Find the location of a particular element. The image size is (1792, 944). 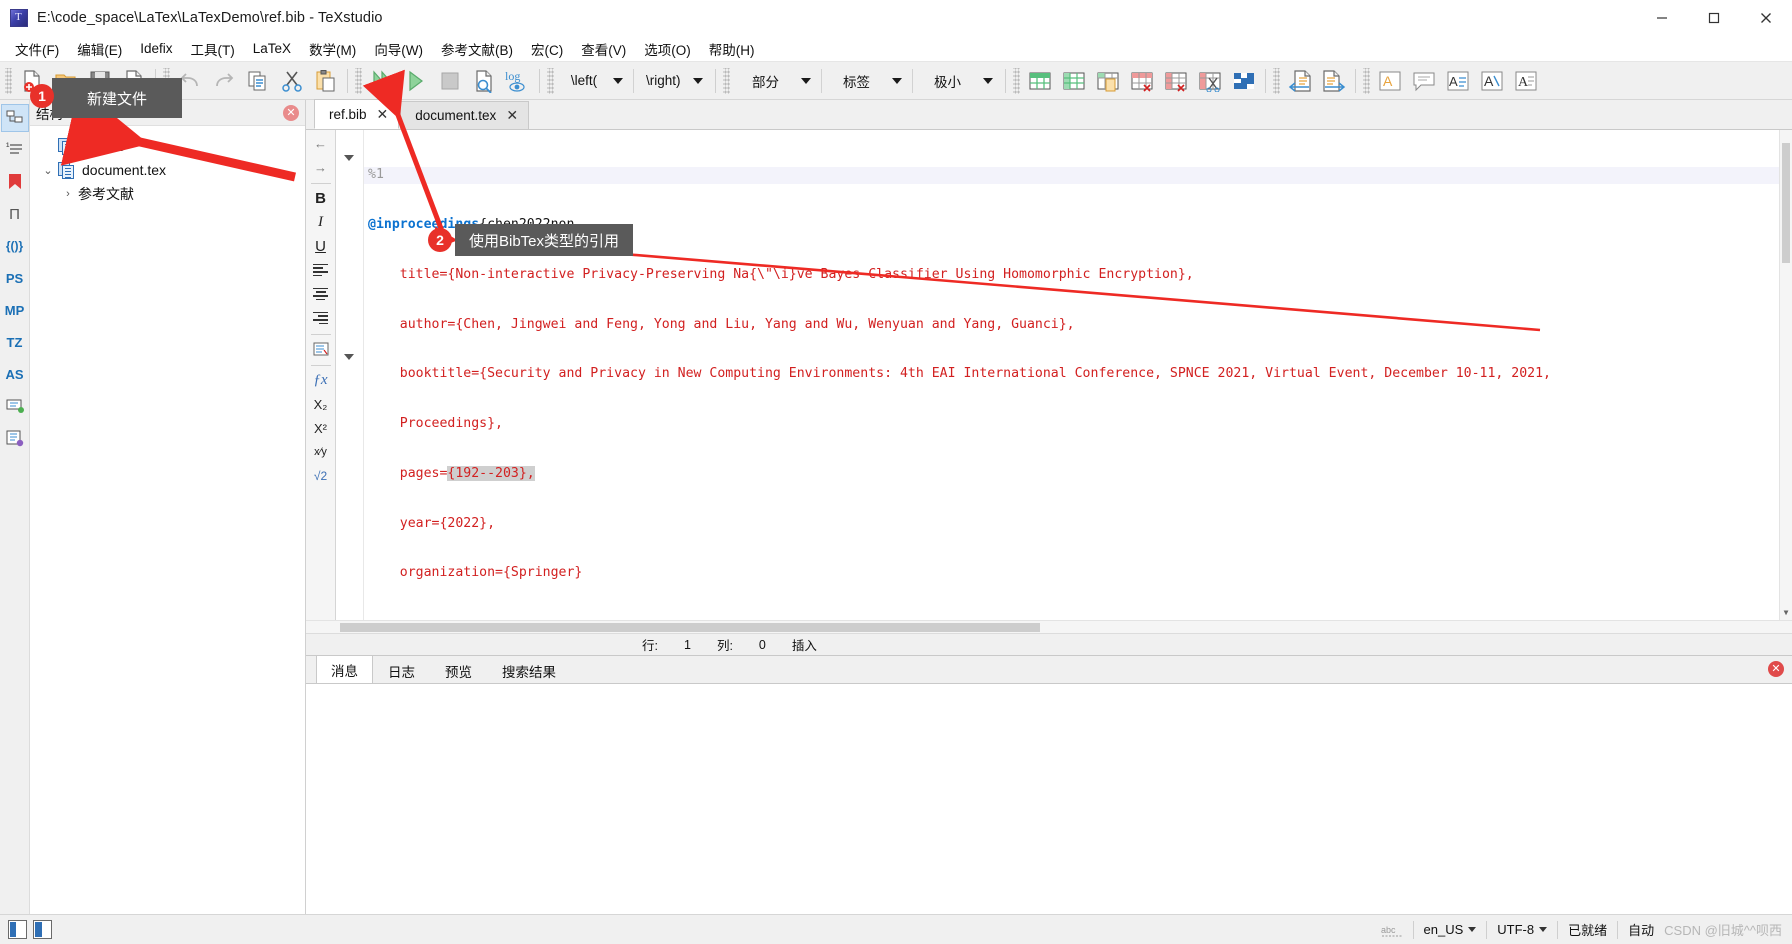

align-right-button is located at coordinates (321, 318).